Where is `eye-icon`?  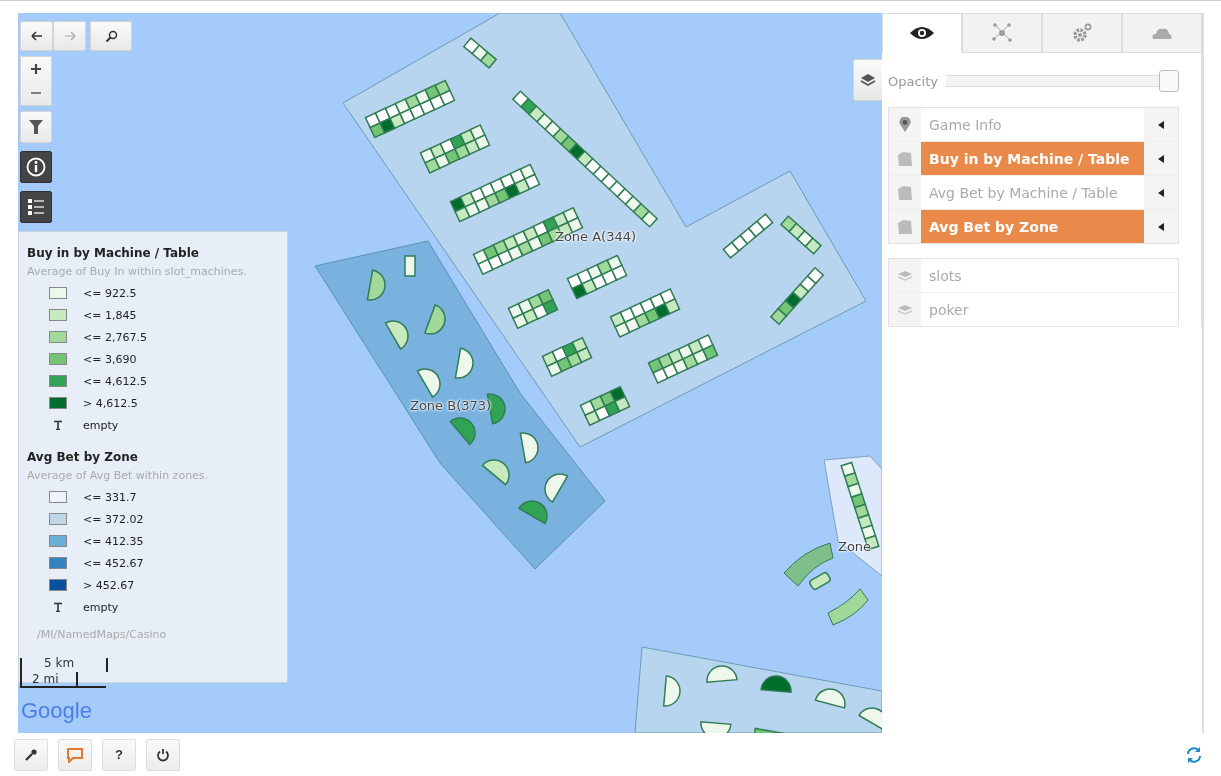 eye-icon is located at coordinates (922, 33).